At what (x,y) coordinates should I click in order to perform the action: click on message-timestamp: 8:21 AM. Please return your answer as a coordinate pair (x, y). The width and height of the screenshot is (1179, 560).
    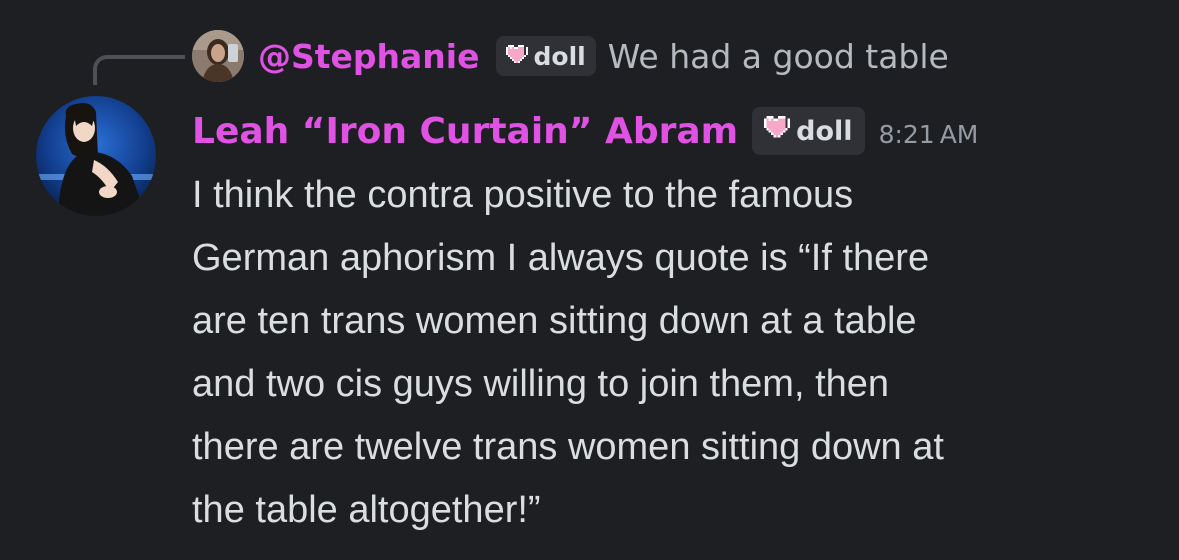
    Looking at the image, I should click on (929, 131).